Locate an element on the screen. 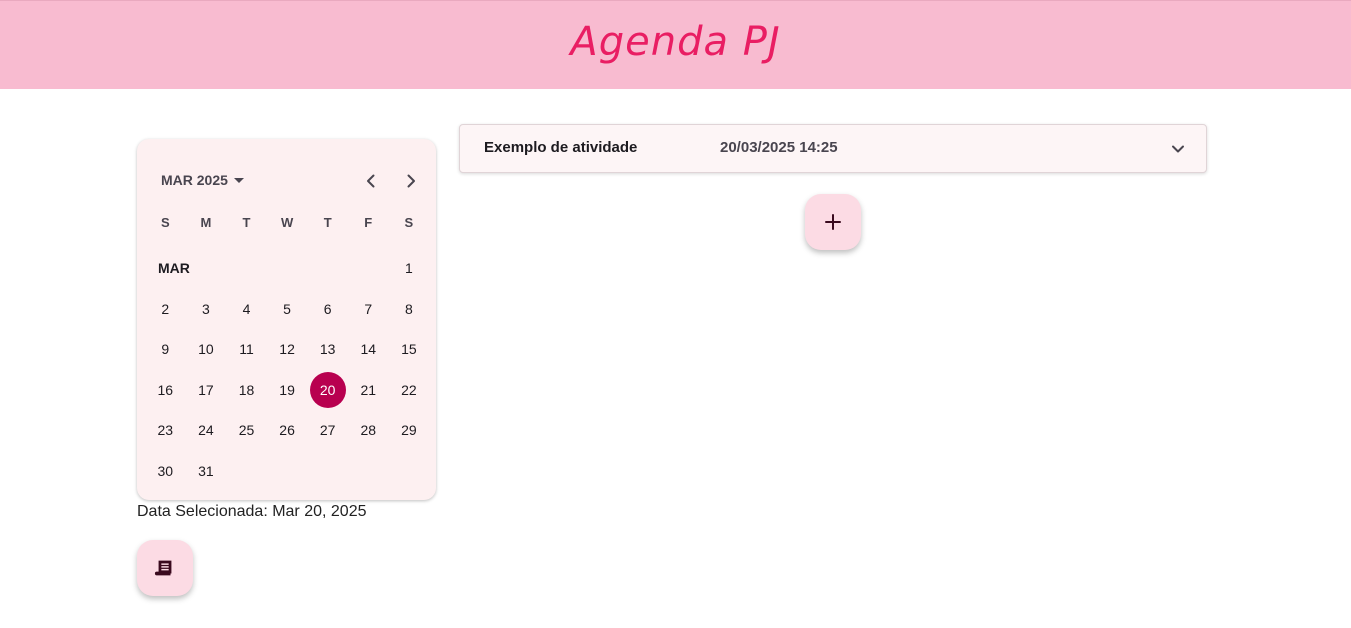 Image resolution: width=1351 pixels, height=628 pixels. activity-panel: Exemplo de atividade 20/03/2025 14:25 is located at coordinates (833, 148).